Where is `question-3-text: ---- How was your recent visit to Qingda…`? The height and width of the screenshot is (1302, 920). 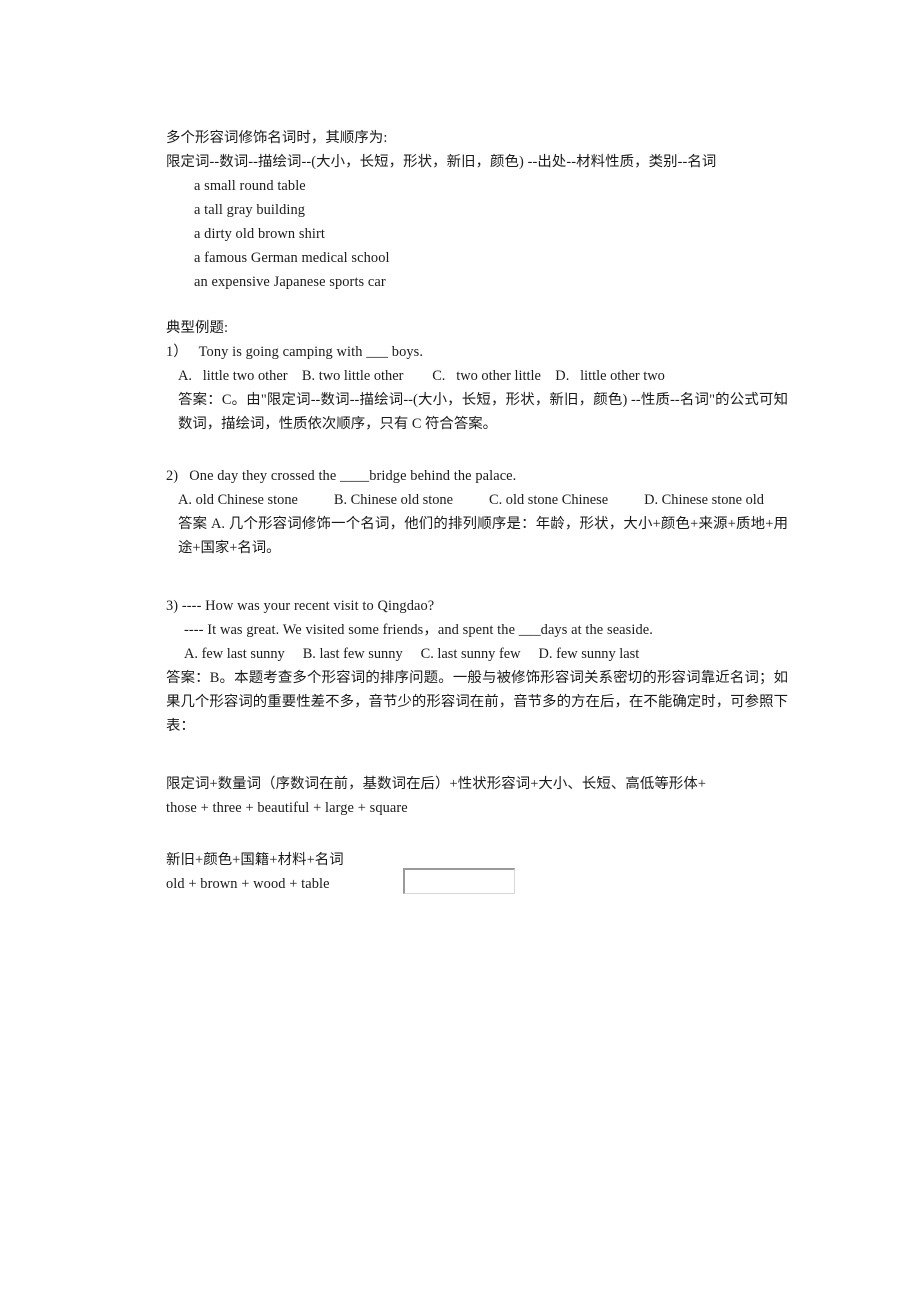 question-3-text: ---- How was your recent visit to Qingda… is located at coordinates (308, 606).